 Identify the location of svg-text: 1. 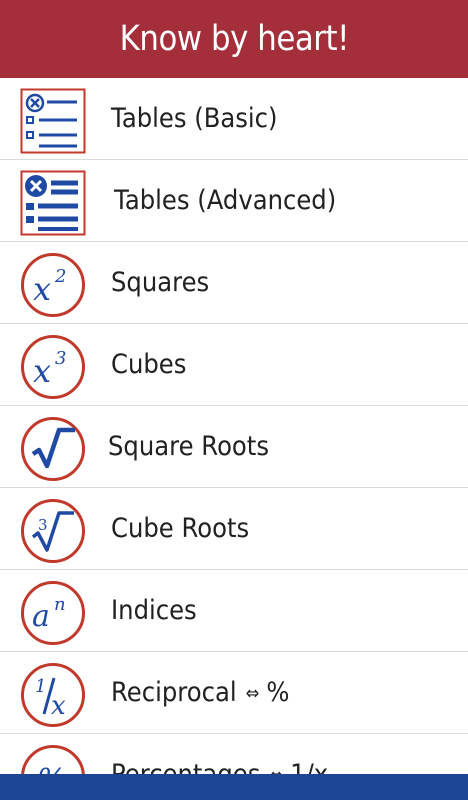
(40, 686).